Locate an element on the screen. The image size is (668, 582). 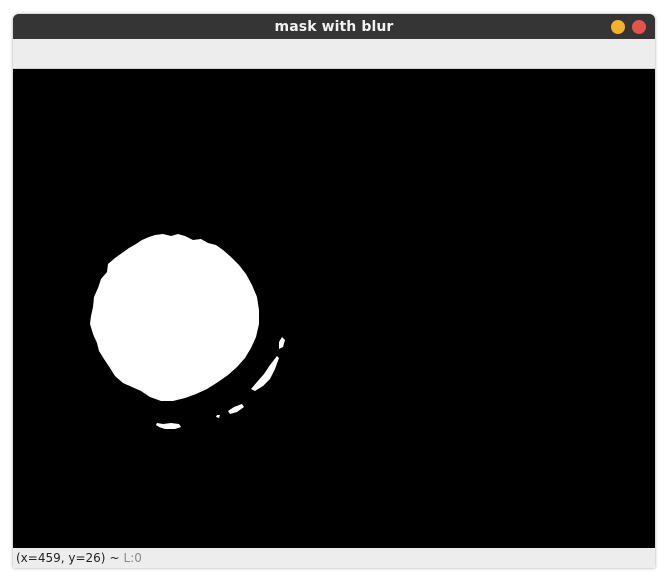
status-bar: (x=459, y=26) ~ L:0 is located at coordinates (334, 558).